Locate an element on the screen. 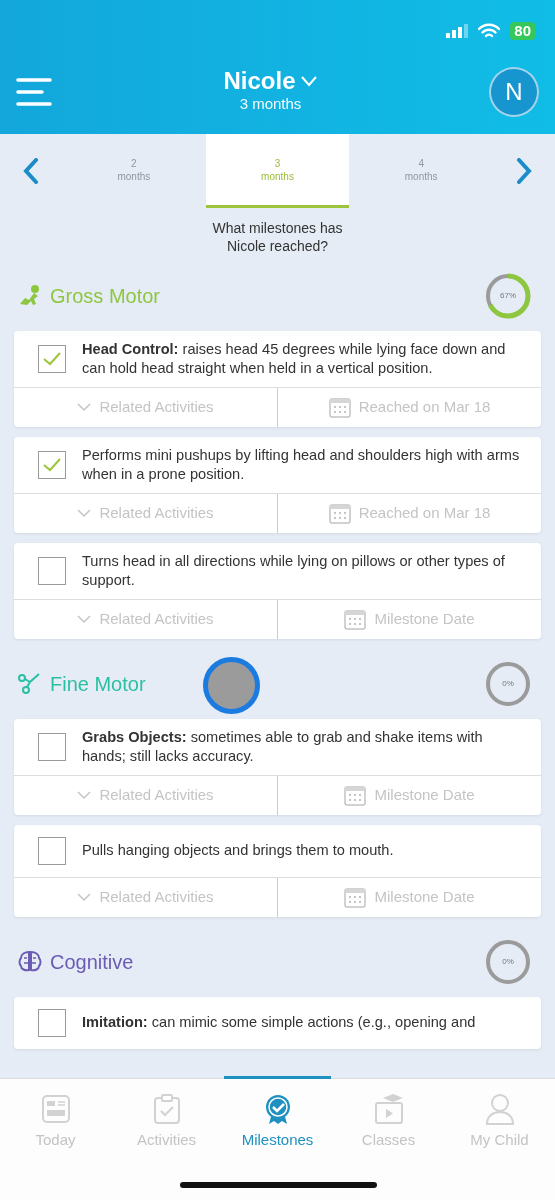 Image resolution: width=555 pixels, height=1200 pixels. tab-bar-item: My Child is located at coordinates (499, 1139).